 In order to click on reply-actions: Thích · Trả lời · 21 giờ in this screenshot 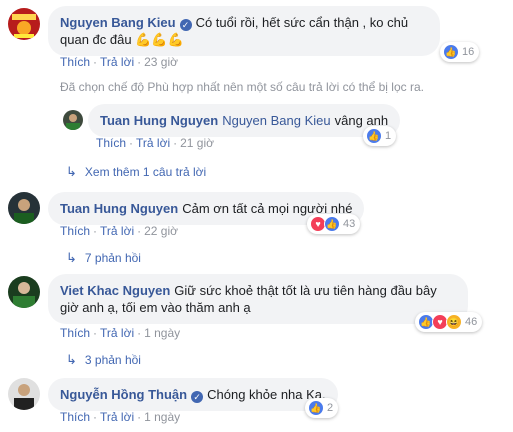, I will do `click(155, 143)`.